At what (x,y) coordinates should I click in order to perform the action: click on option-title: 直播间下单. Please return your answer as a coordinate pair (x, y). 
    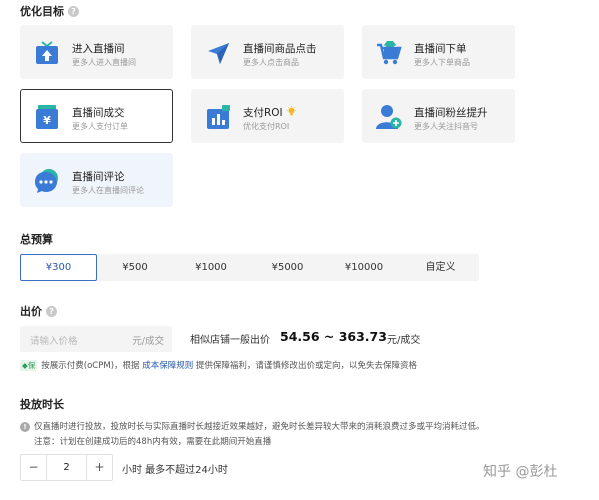
    Looking at the image, I should click on (440, 49).